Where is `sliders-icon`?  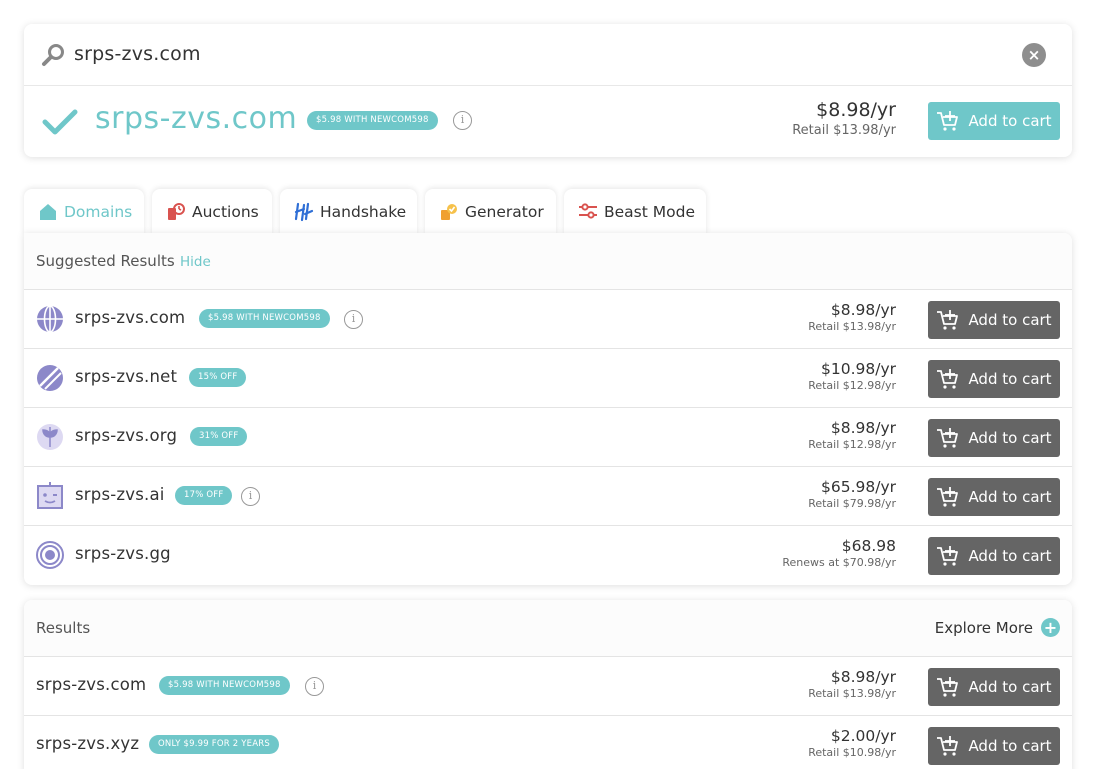 sliders-icon is located at coordinates (588, 211).